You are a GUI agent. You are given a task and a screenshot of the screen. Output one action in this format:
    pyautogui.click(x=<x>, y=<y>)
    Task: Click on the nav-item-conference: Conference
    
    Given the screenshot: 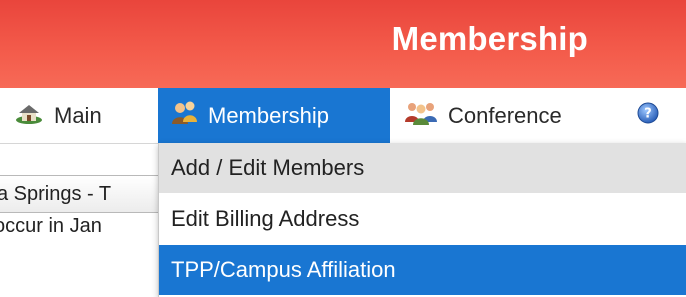 What is the action you would take?
    pyautogui.click(x=512, y=115)
    